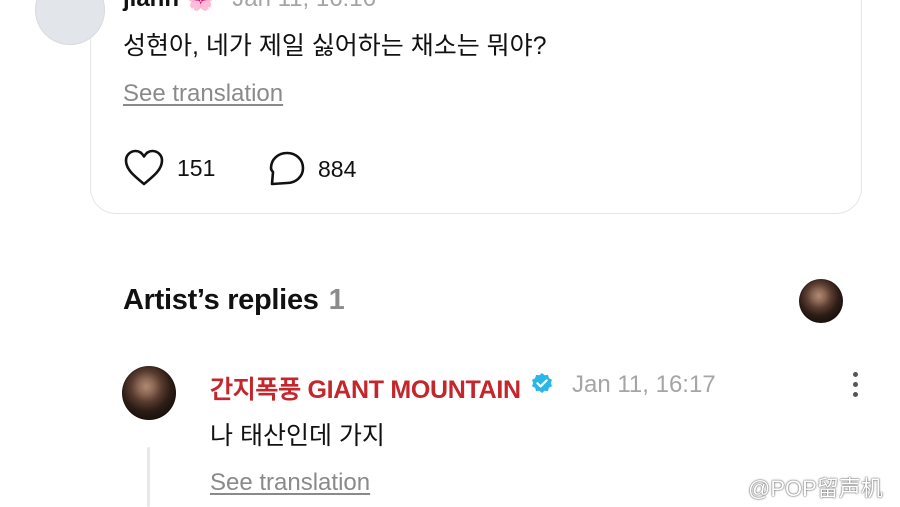  What do you see at coordinates (287, 168) in the screenshot?
I see `comment-icon` at bounding box center [287, 168].